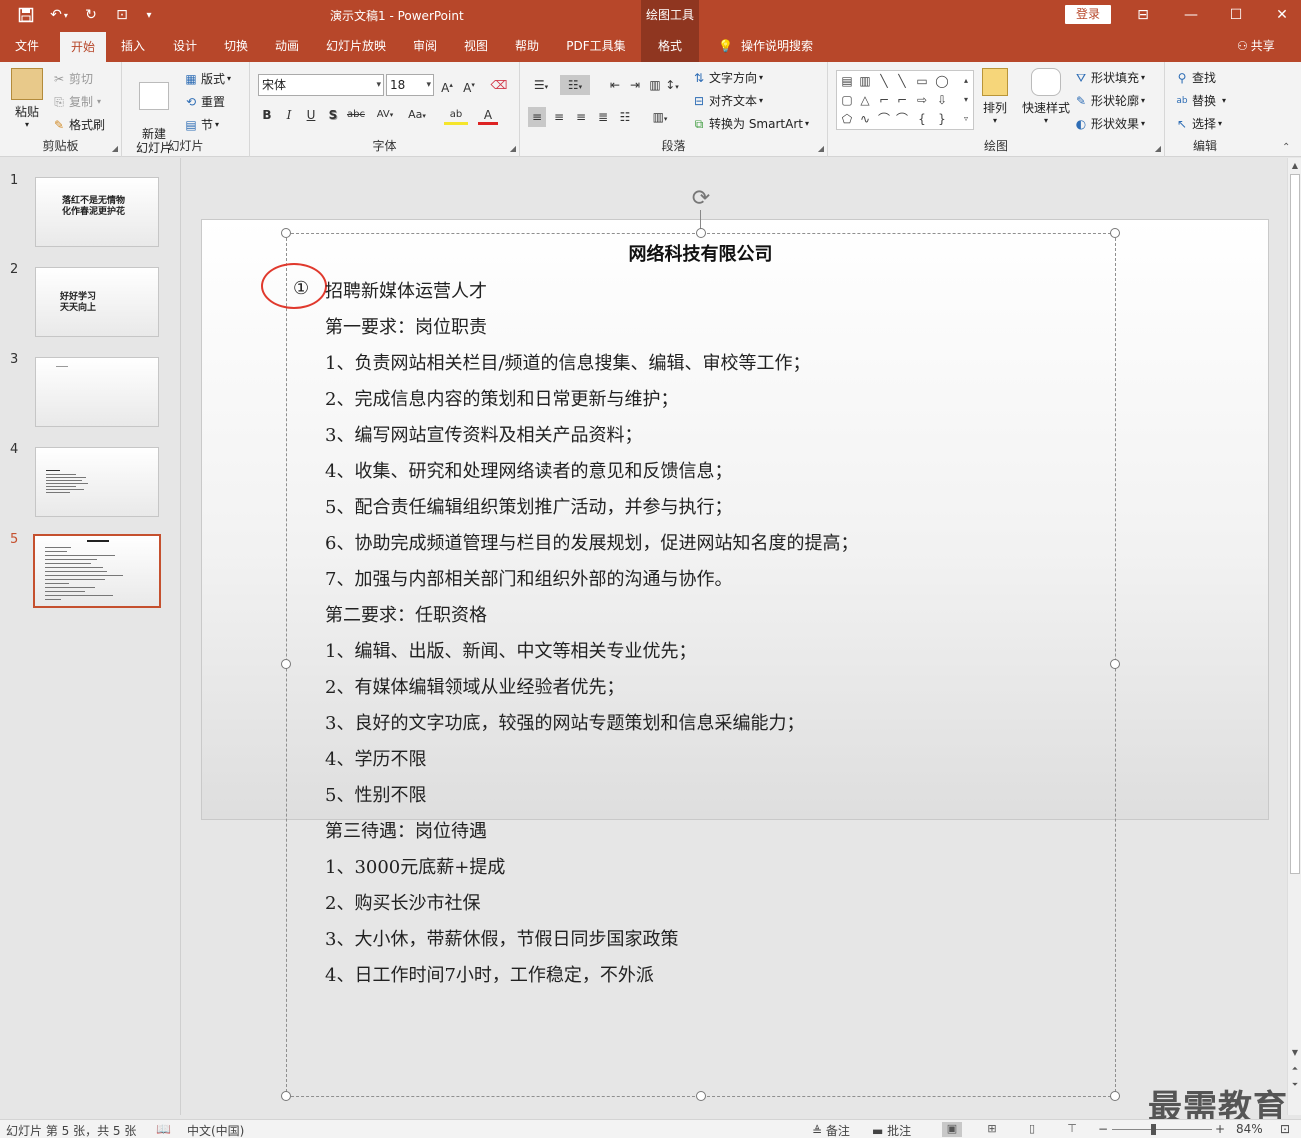  I want to click on tab-home: 开始, so click(83, 47).